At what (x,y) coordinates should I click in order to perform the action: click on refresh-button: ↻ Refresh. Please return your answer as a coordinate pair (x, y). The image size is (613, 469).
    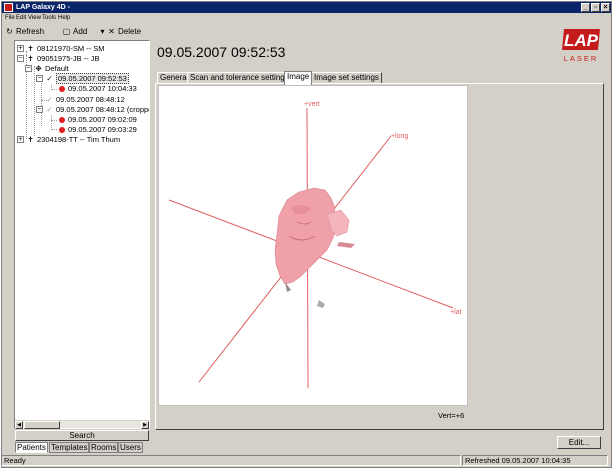
    Looking at the image, I should click on (24, 32).